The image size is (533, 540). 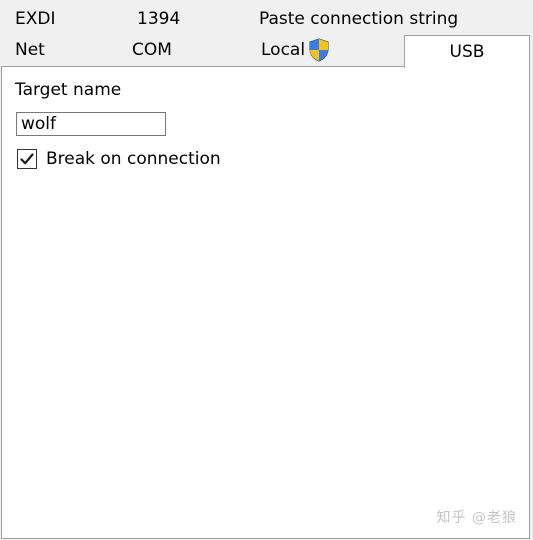 What do you see at coordinates (319, 50) in the screenshot?
I see `uac-shield-icon` at bounding box center [319, 50].